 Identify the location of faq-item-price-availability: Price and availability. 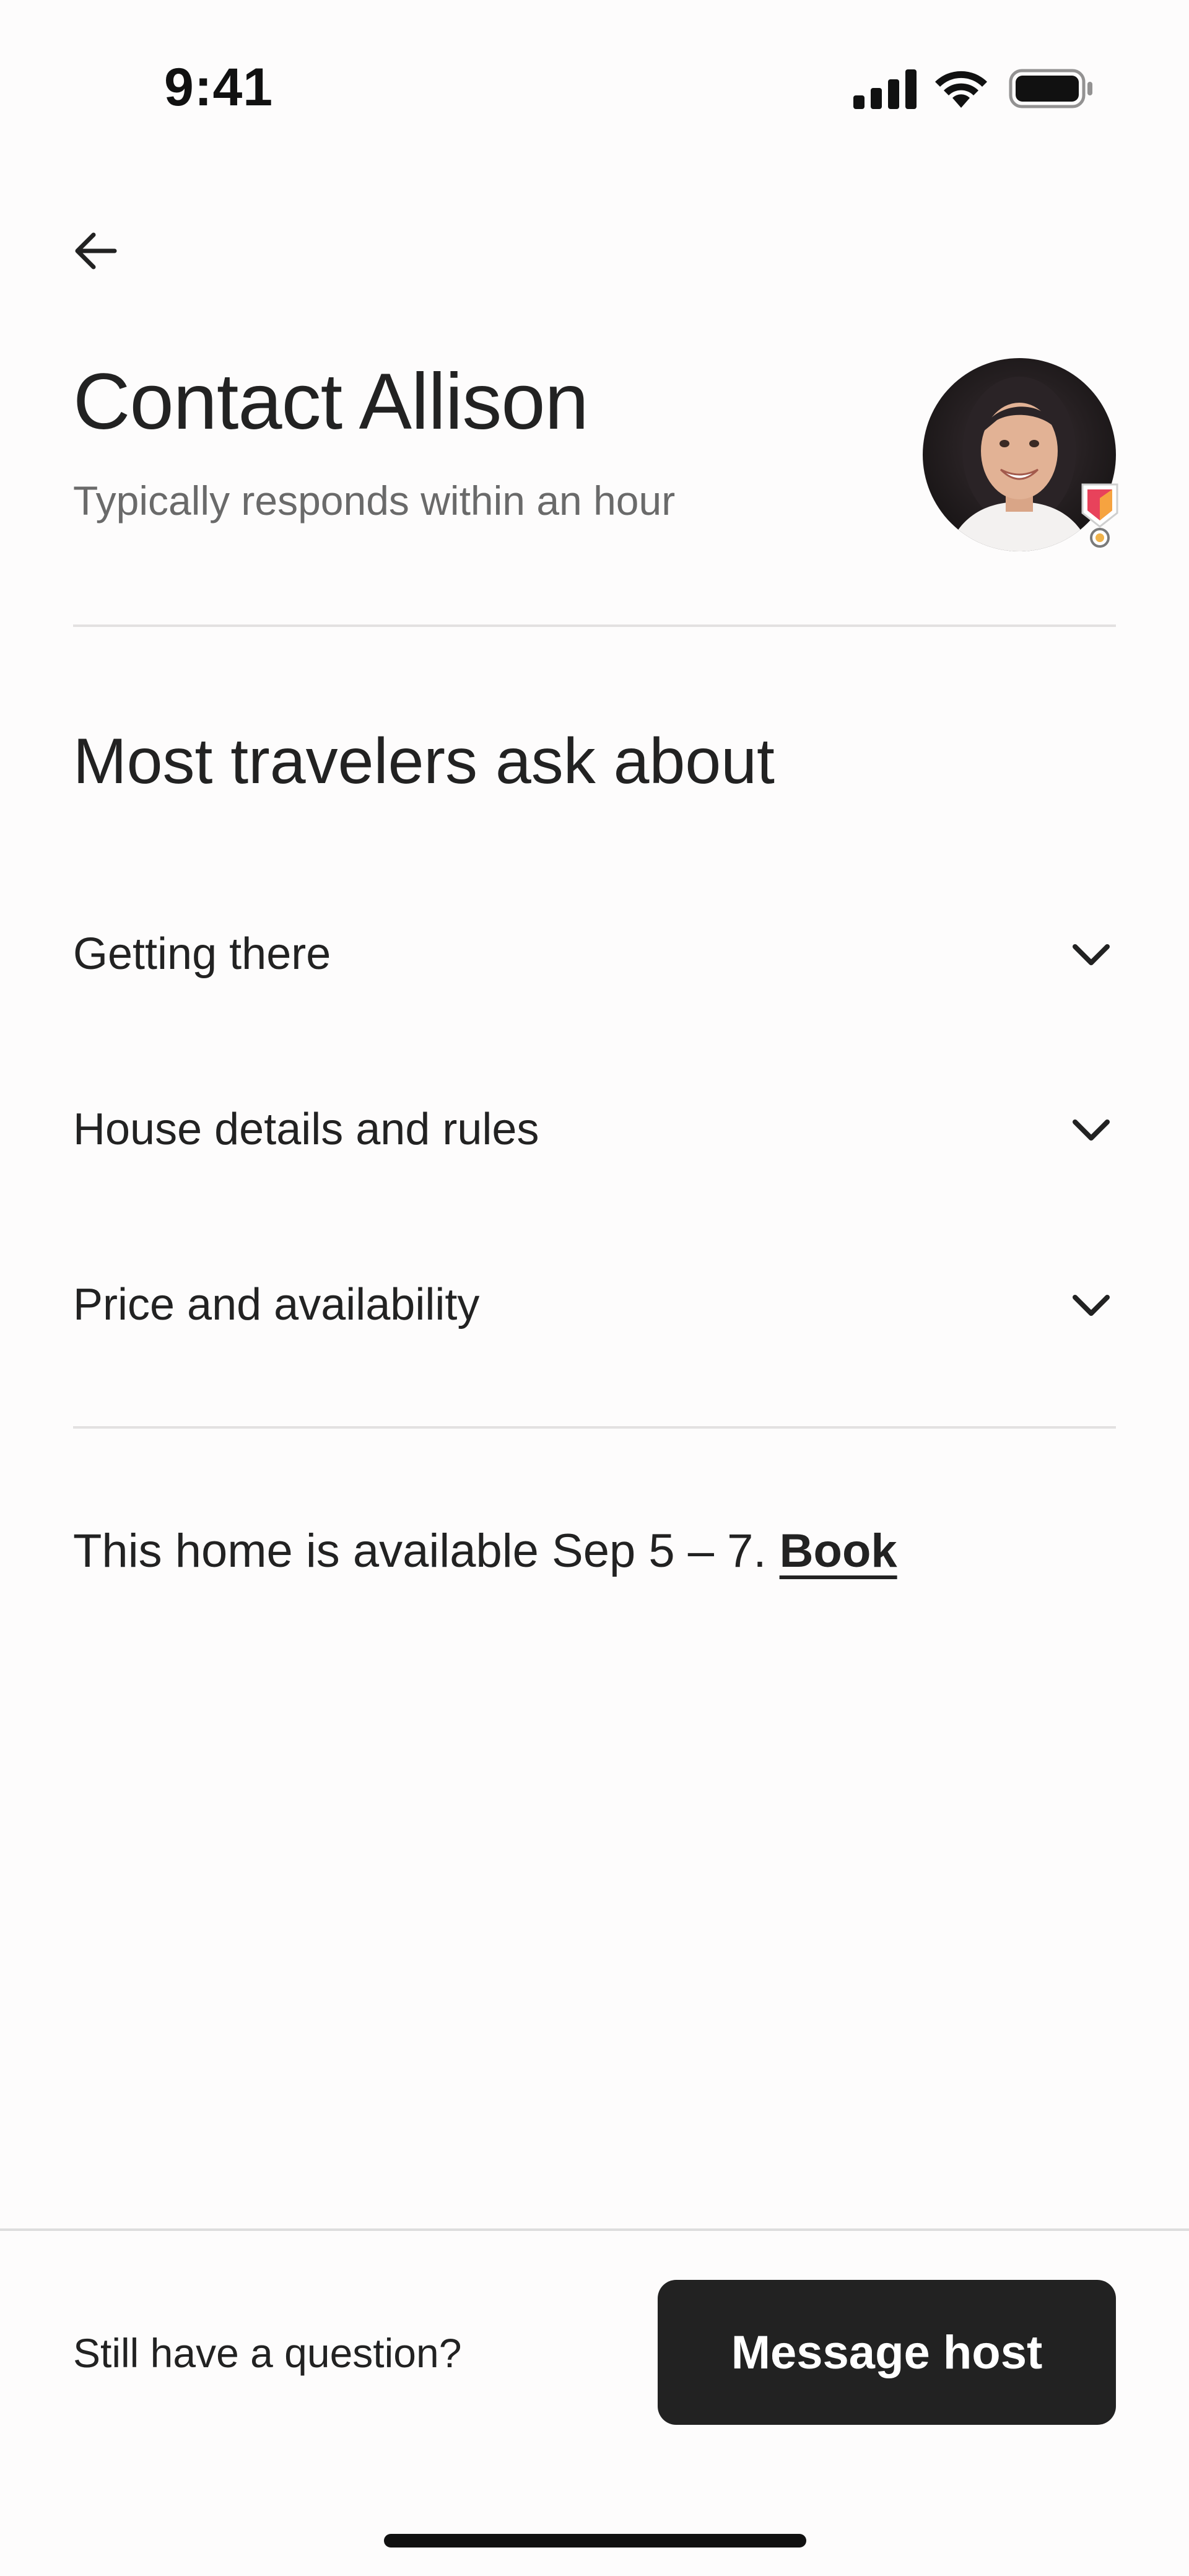
(594, 1304).